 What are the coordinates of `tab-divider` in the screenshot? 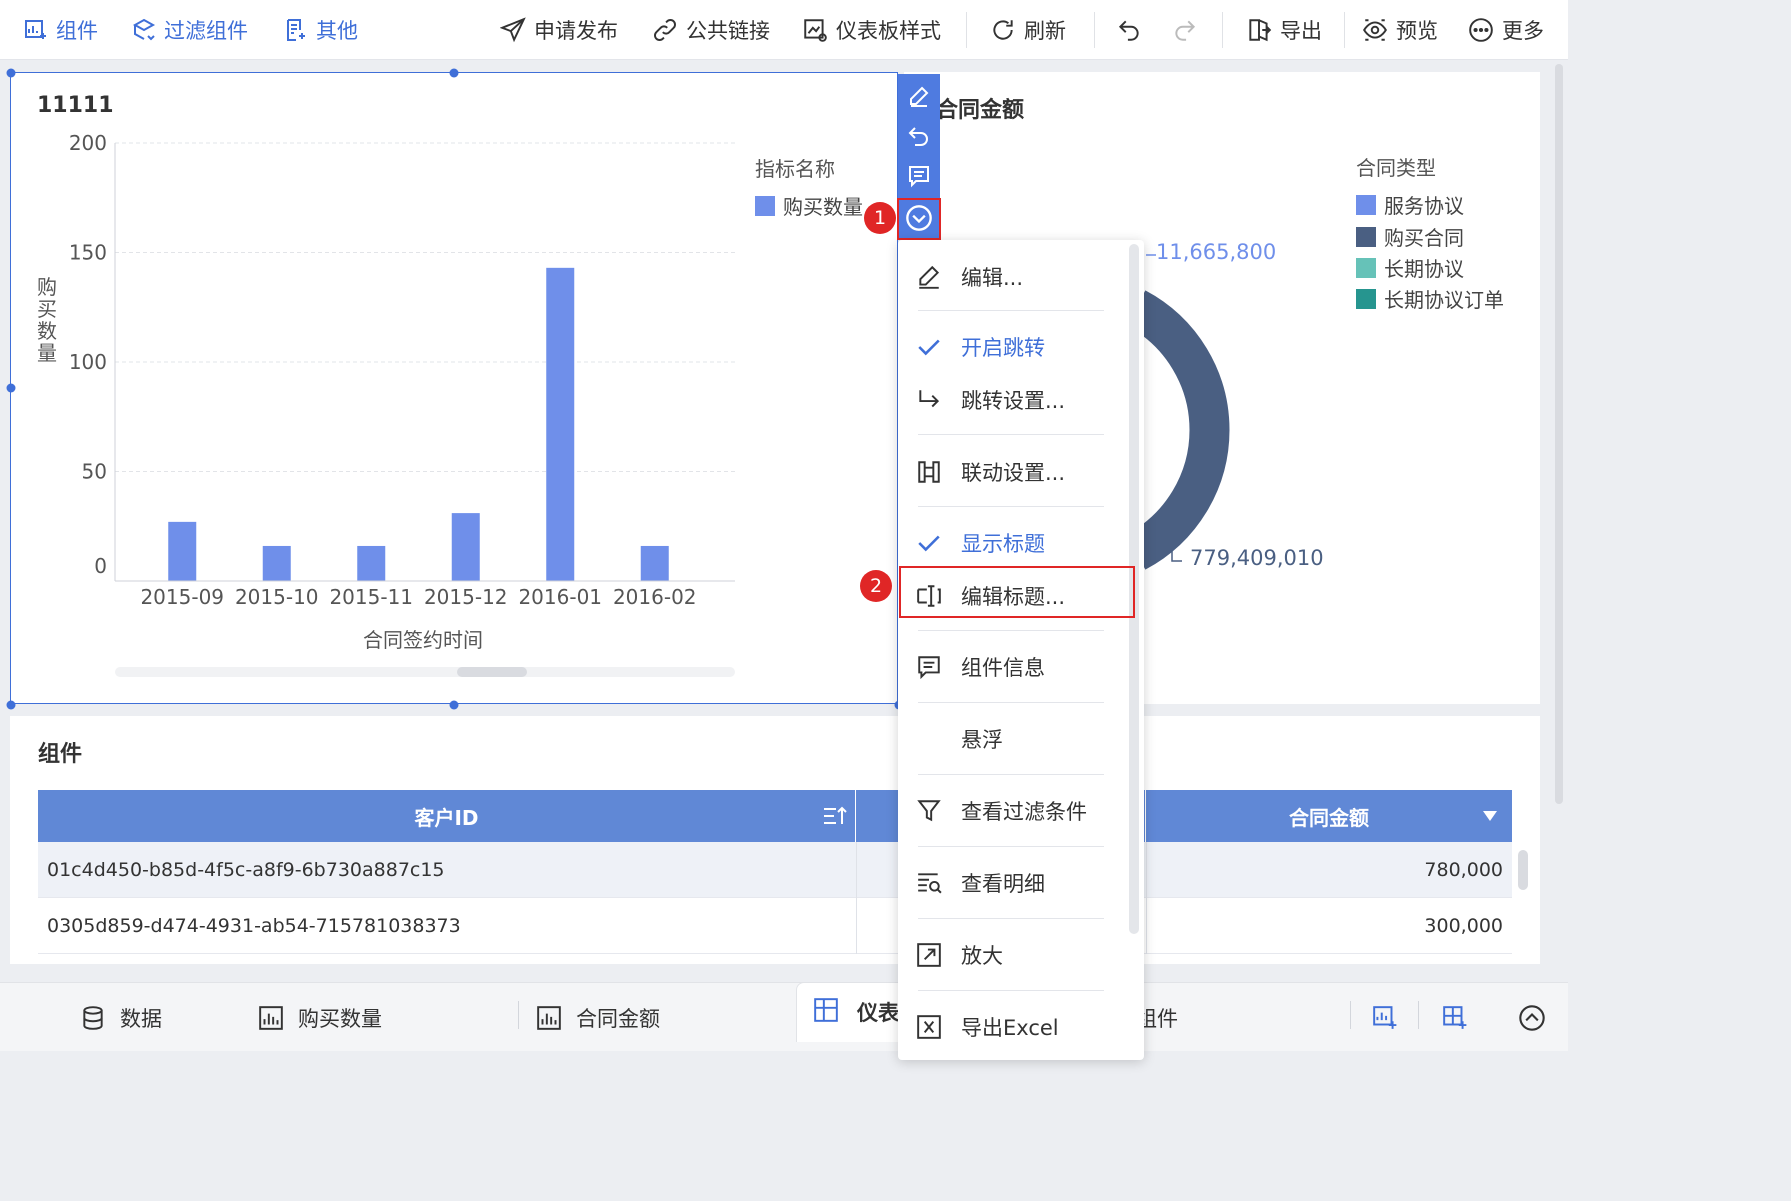 It's located at (1418, 1015).